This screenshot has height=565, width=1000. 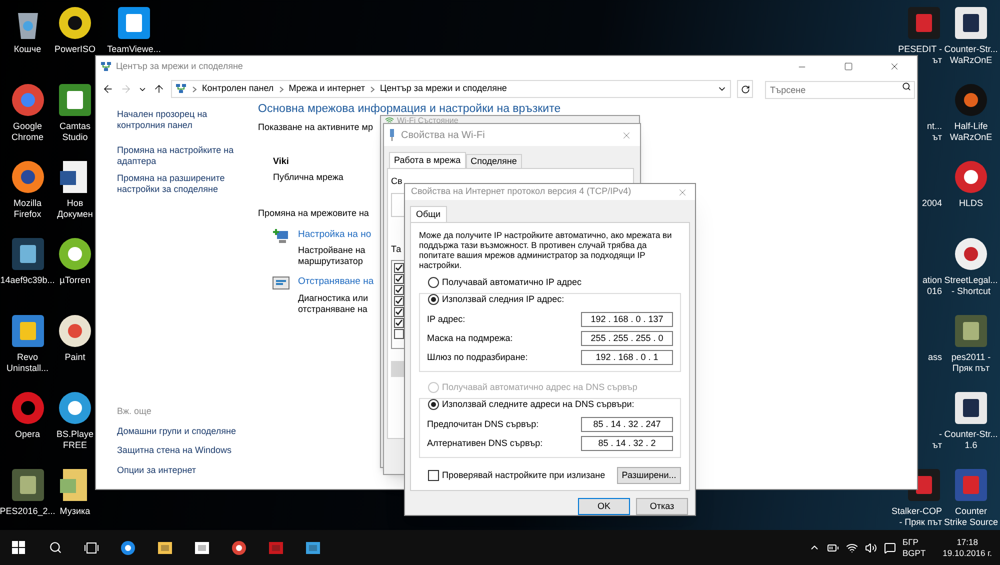 What do you see at coordinates (971, 55) in the screenshot?
I see `desktop-icon-label: Counter-Str... WaRzOnE` at bounding box center [971, 55].